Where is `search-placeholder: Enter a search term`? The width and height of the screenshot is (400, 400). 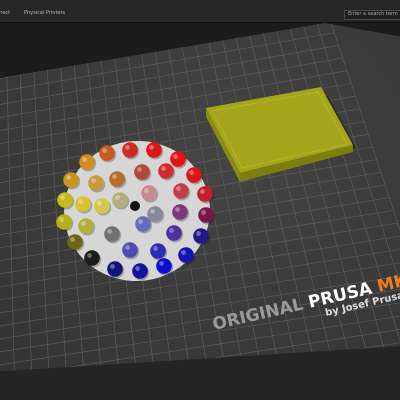 search-placeholder: Enter a search term is located at coordinates (373, 14).